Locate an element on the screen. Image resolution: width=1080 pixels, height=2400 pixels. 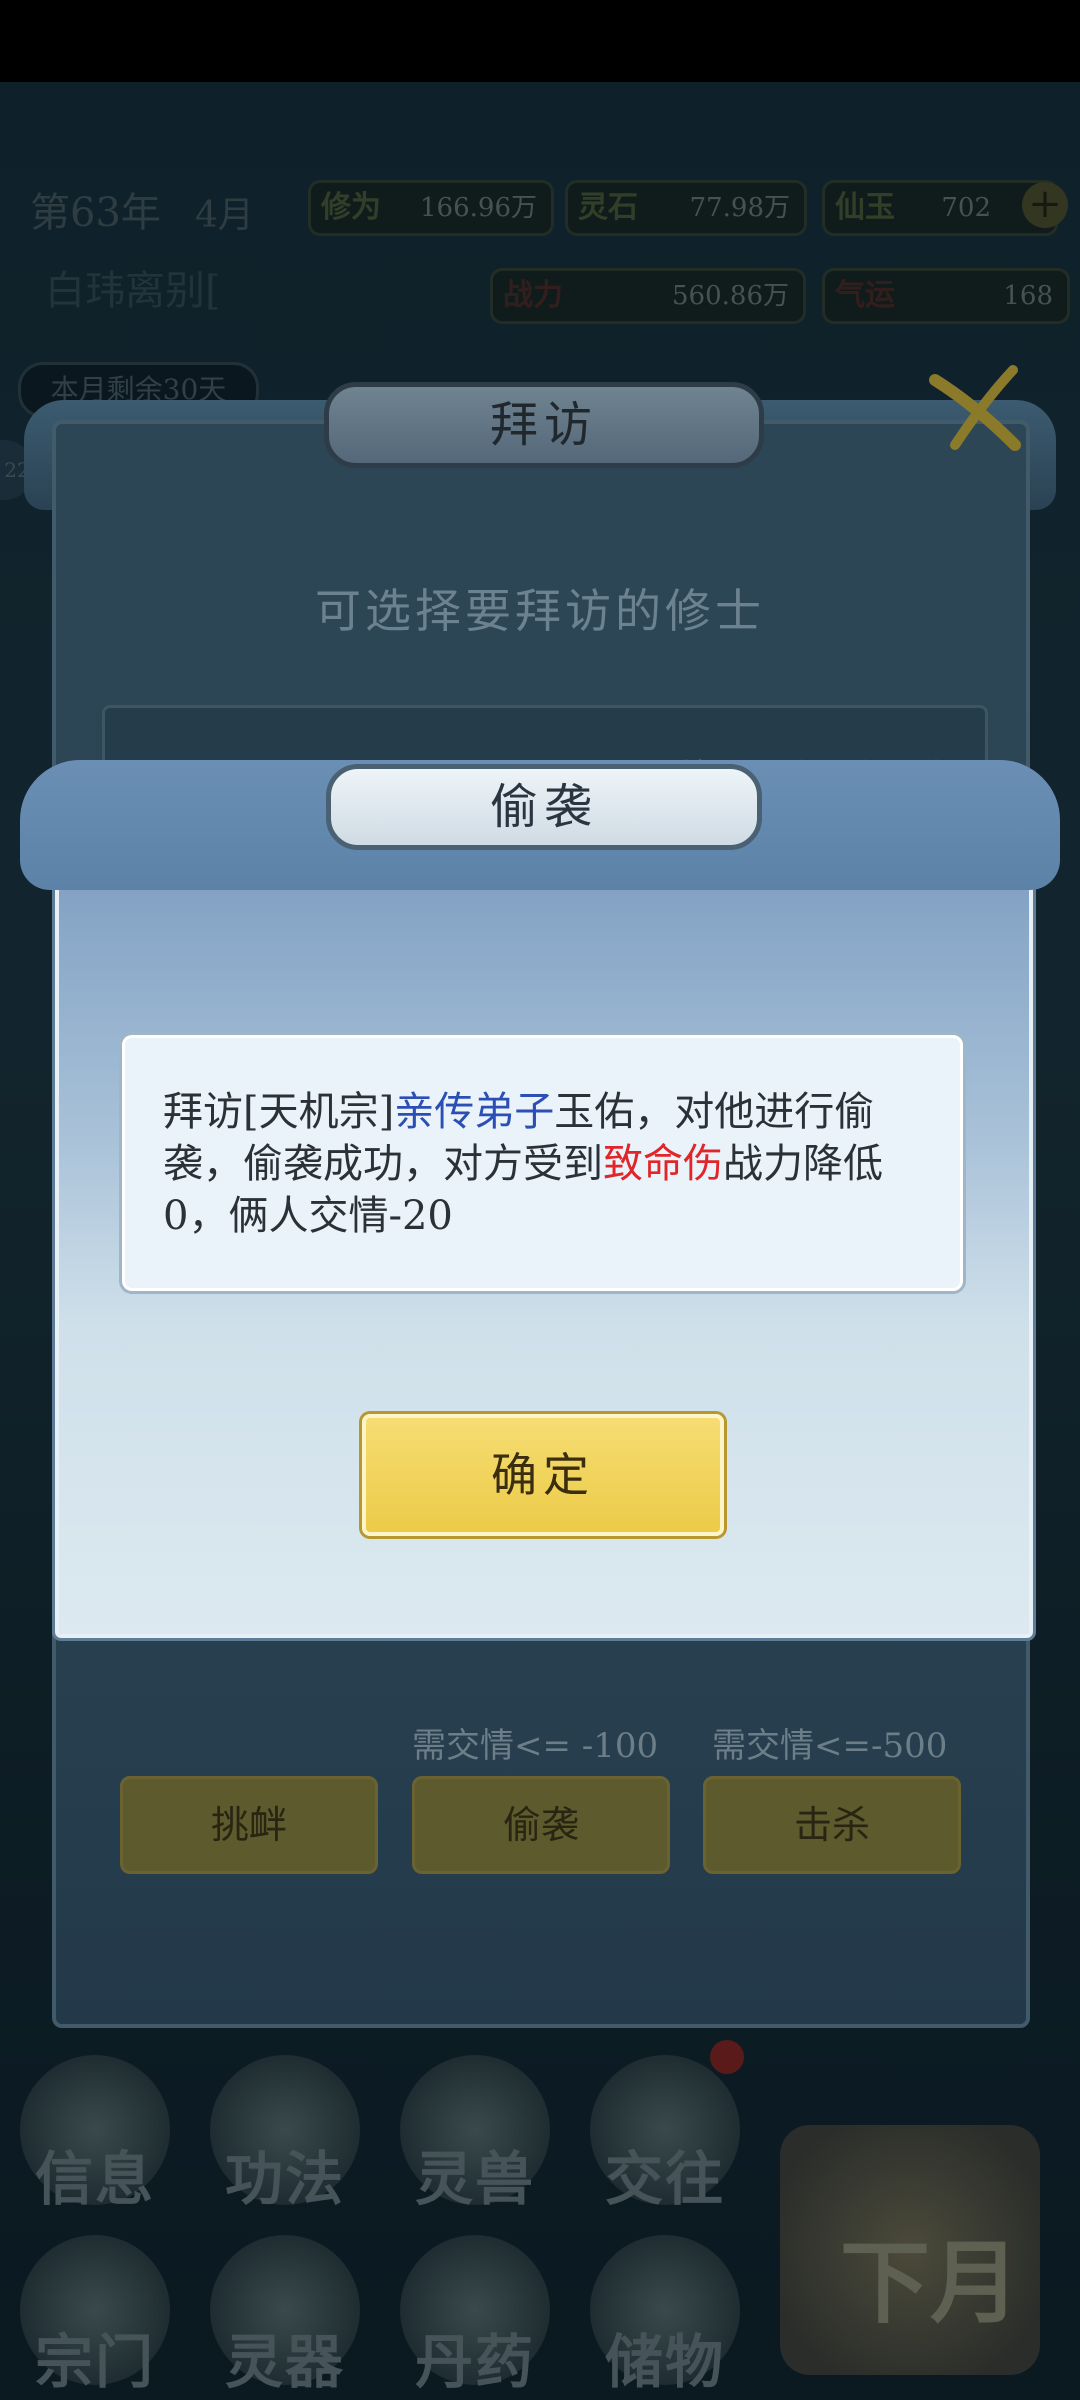
nav-artifact-label: 灵器 is located at coordinates (285, 2357).